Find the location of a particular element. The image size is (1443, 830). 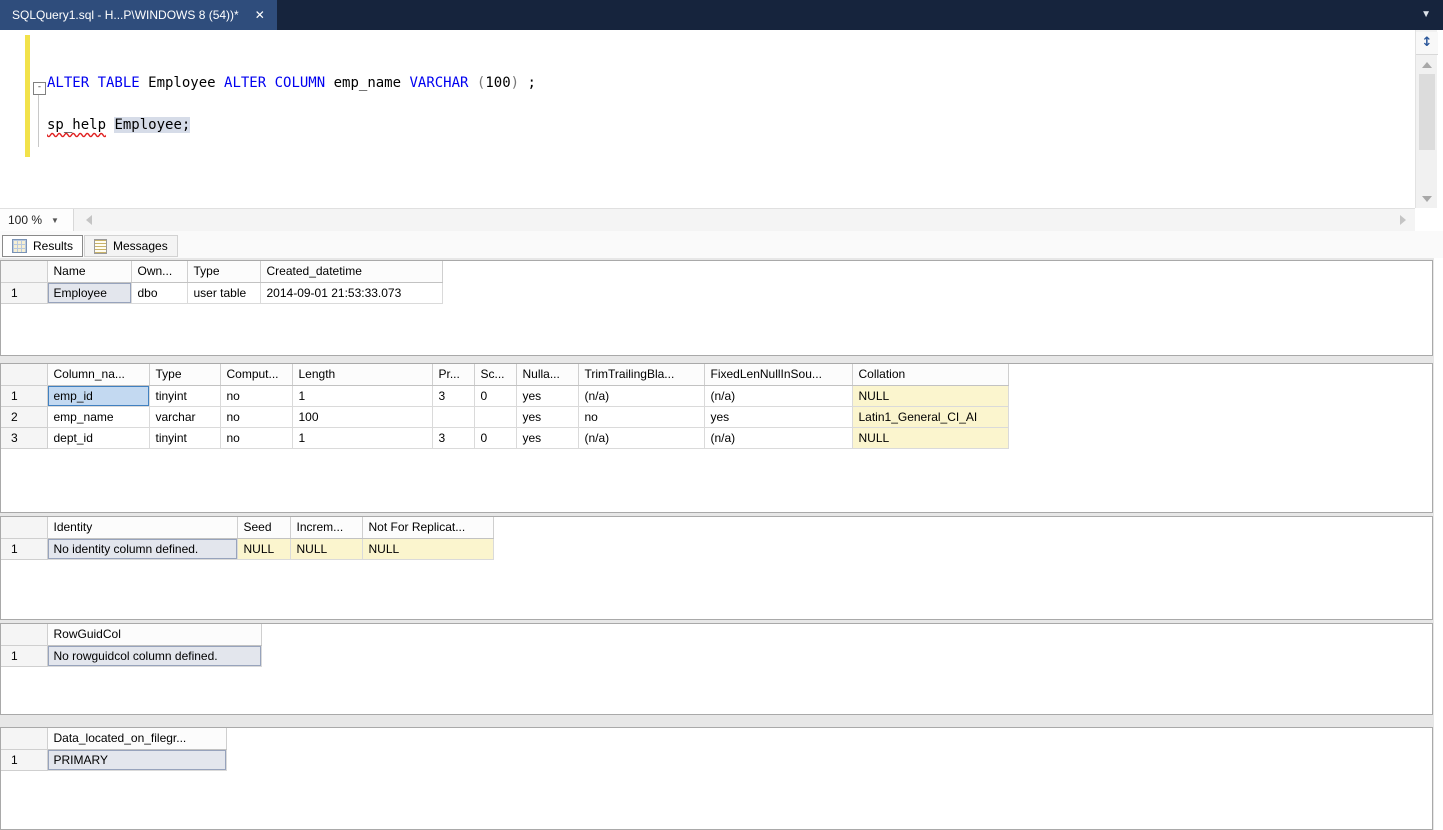

grid-cell: No identity column defined. is located at coordinates (142, 549).